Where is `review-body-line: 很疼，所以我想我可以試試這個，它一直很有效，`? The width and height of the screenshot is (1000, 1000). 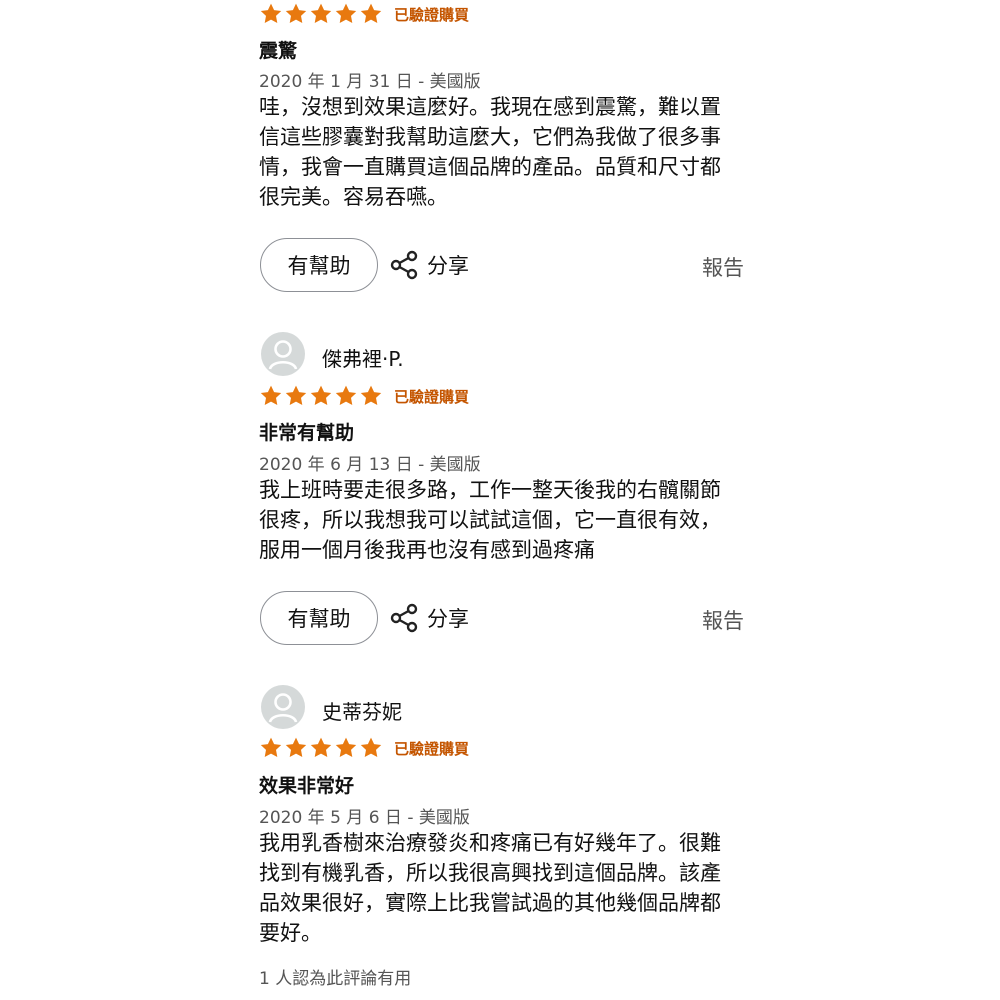
review-body-line: 很疼，所以我想我可以試試這個，它一直很有效， is located at coordinates (490, 520).